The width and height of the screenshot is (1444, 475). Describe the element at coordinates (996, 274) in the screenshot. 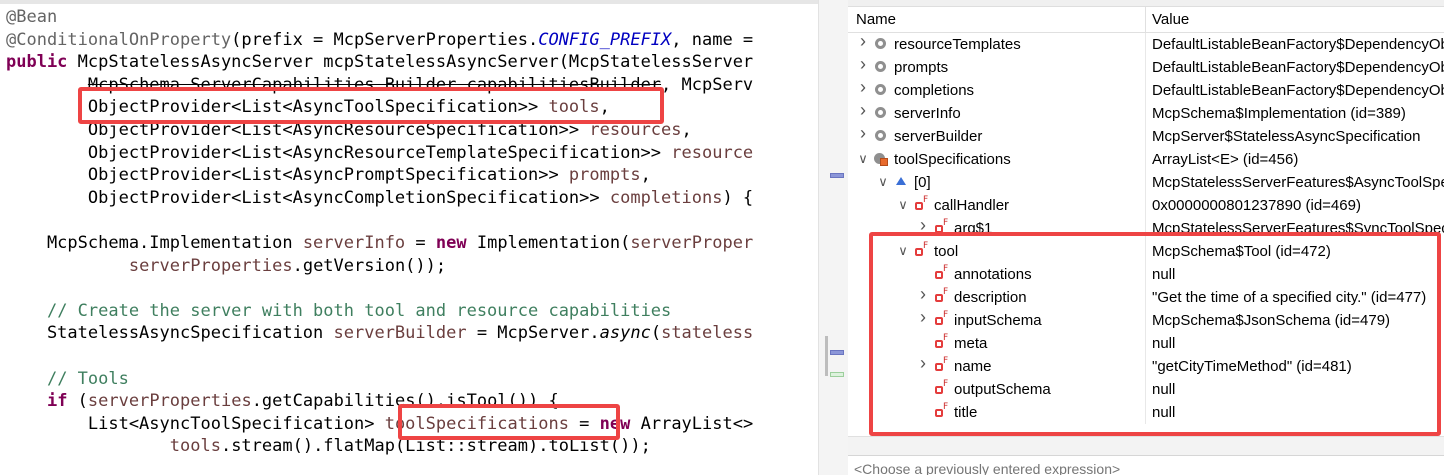

I see `name-cell: Fannotations` at that location.